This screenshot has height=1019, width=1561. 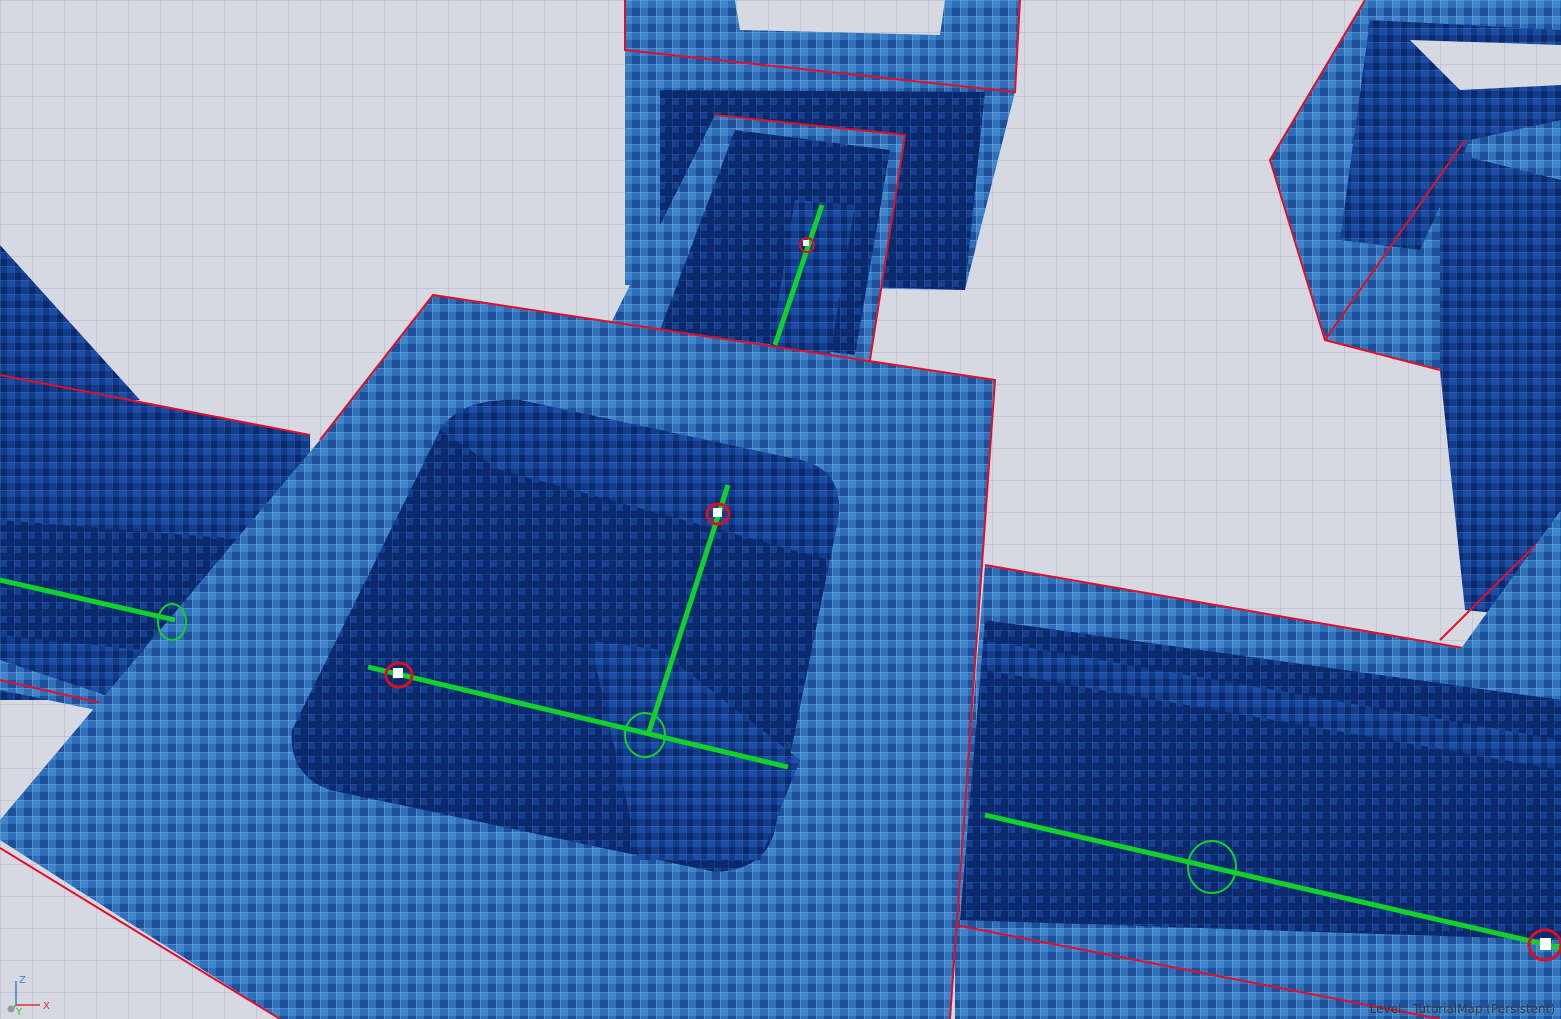 What do you see at coordinates (1387, 1009) in the screenshot?
I see `level-prefix: Level:` at bounding box center [1387, 1009].